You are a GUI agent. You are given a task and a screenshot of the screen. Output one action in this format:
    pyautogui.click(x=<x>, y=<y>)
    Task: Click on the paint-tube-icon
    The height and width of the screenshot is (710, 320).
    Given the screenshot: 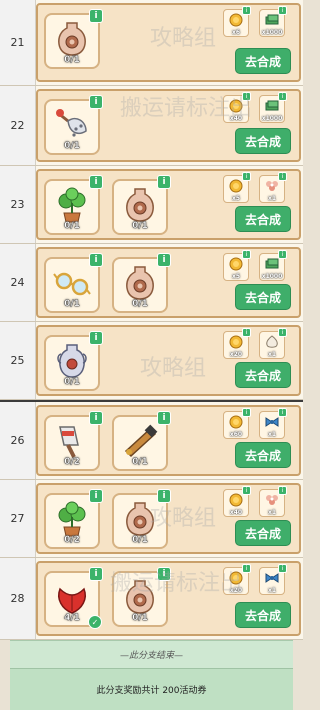 What is the action you would take?
    pyautogui.click(x=72, y=441)
    